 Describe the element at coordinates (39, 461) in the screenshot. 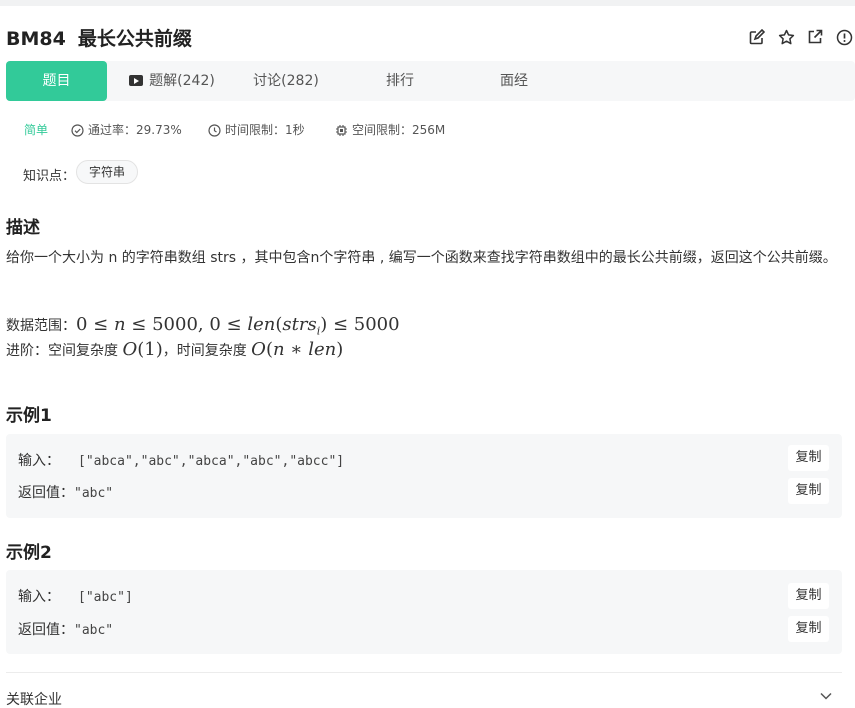

I see `example1-input-label: 输入：` at that location.